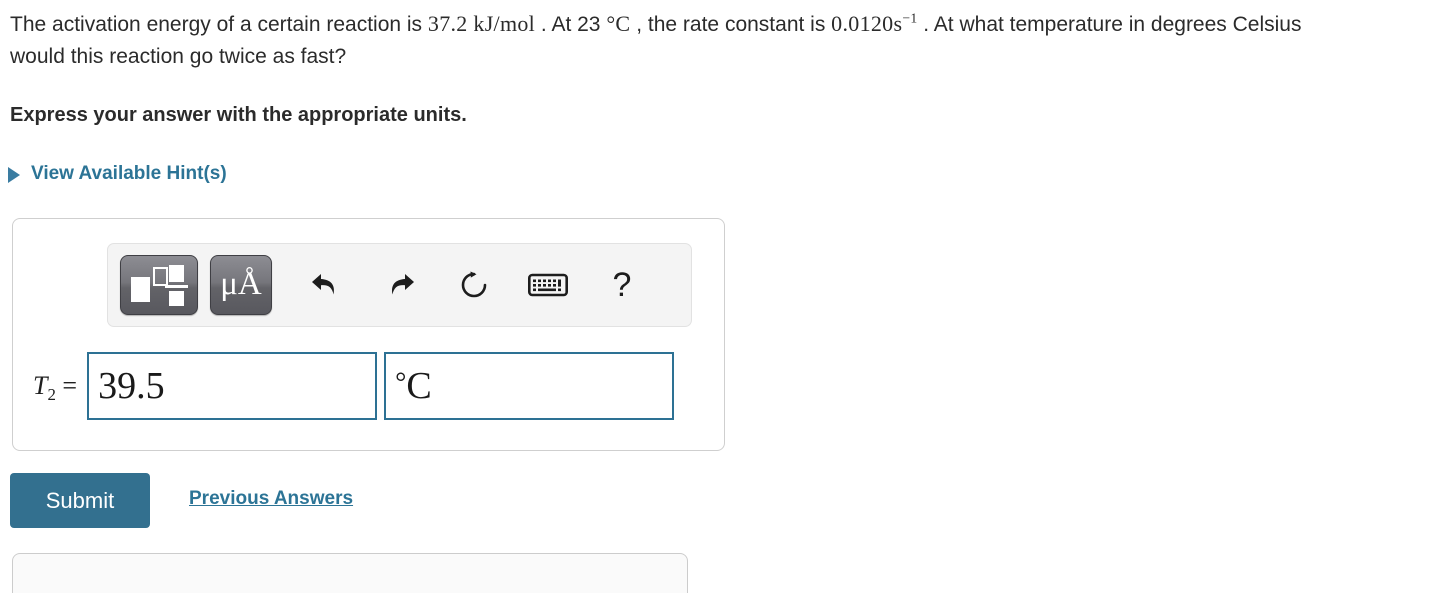 This screenshot has width=1438, height=593. Describe the element at coordinates (529, 386) in the screenshot. I see `answer-units-input: °C` at that location.